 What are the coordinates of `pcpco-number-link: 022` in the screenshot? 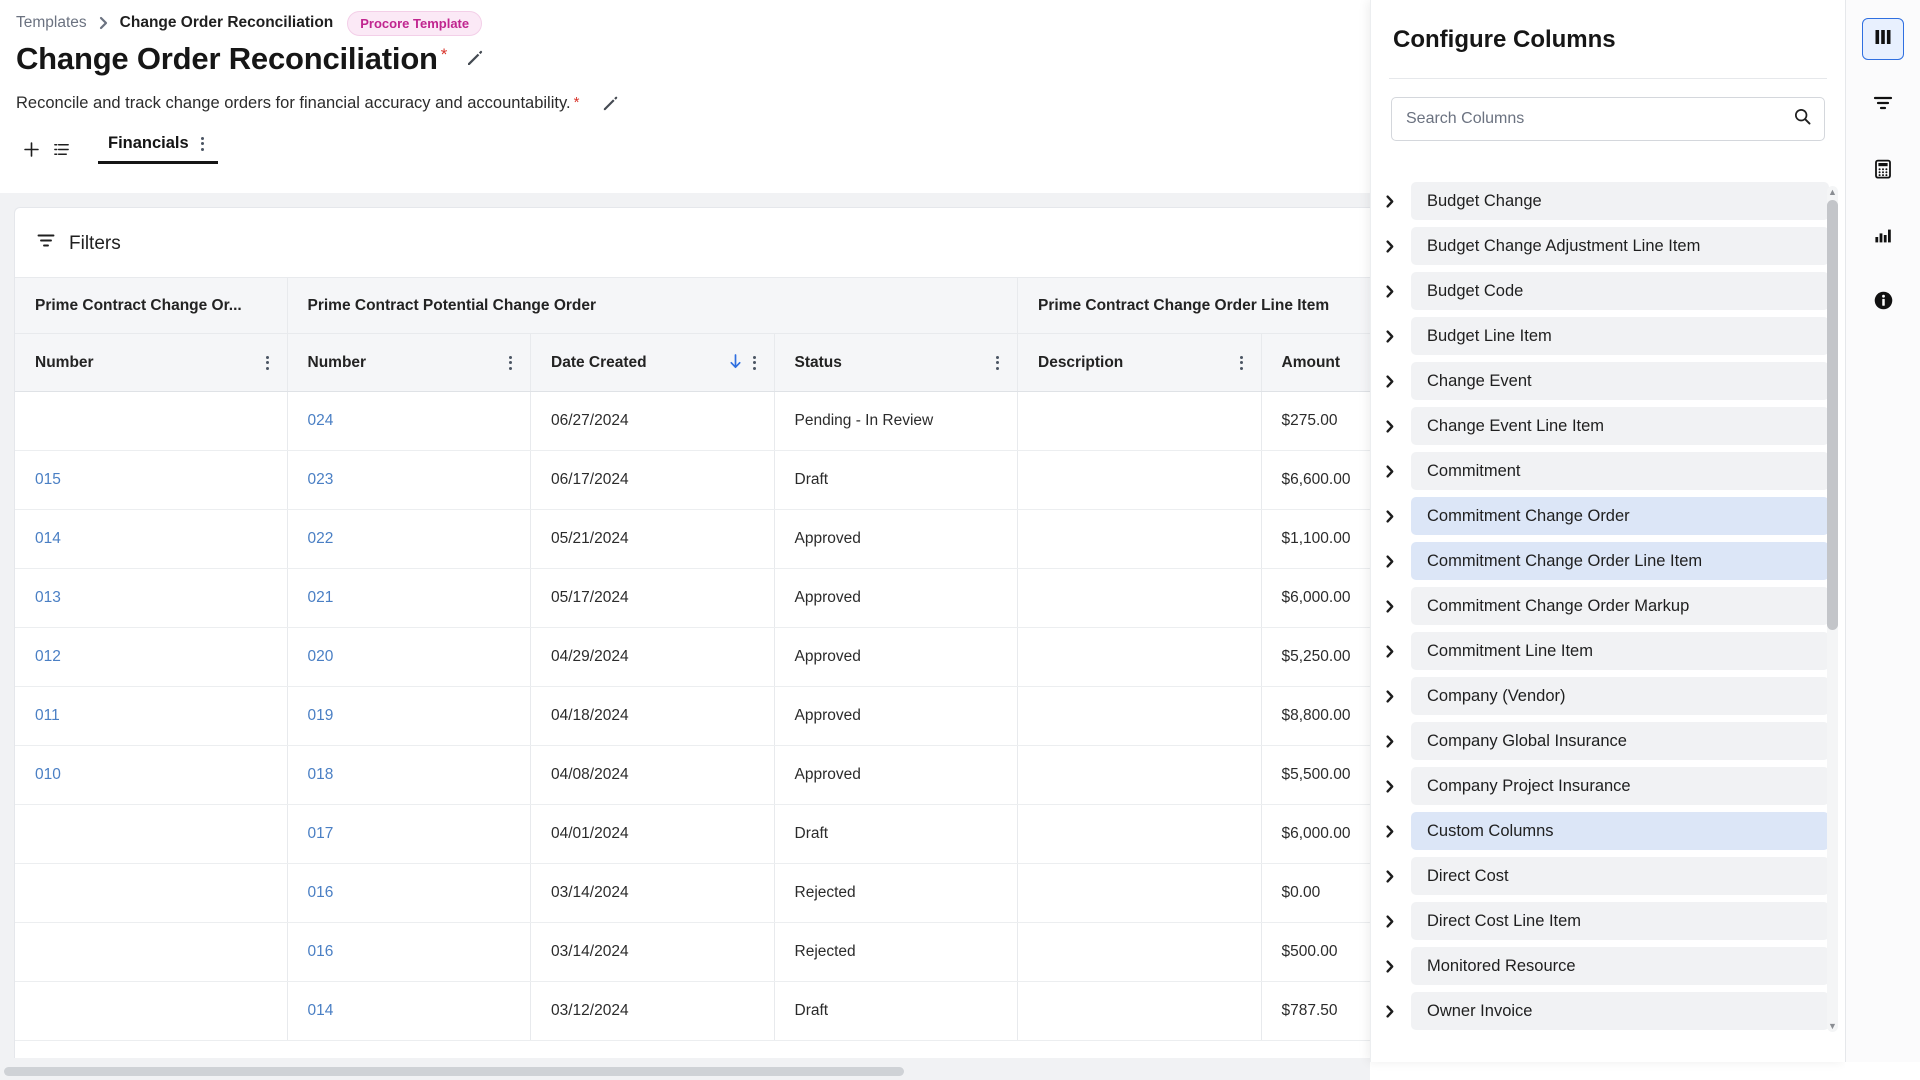 It's located at (321, 538).